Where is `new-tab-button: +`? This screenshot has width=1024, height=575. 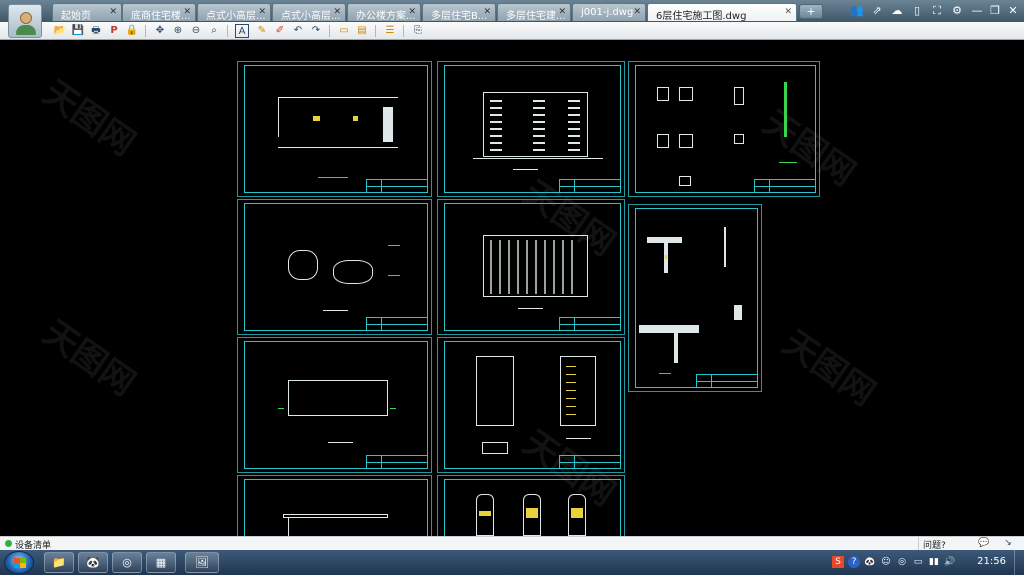
new-tab-button: + is located at coordinates (811, 11).